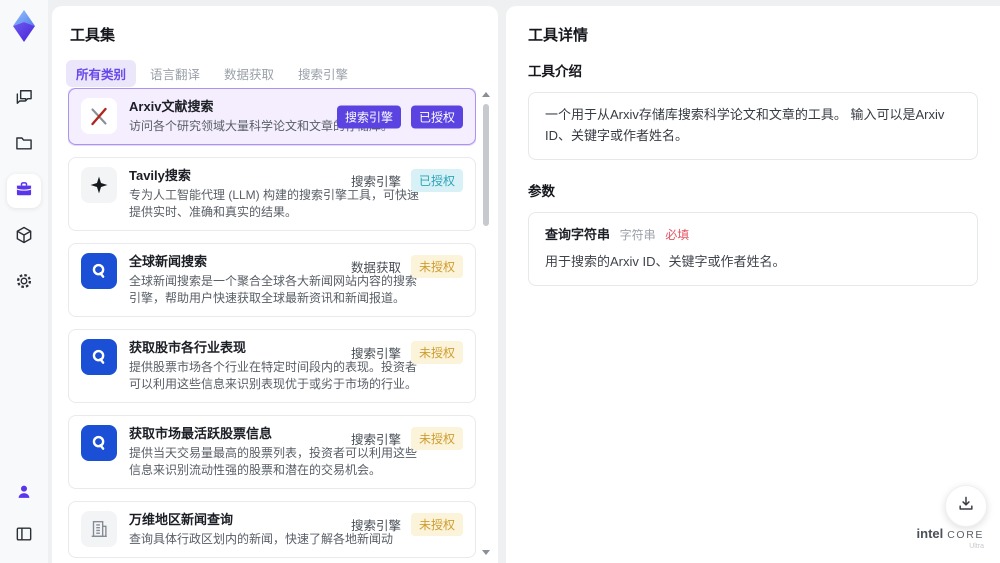  Describe the element at coordinates (555, 71) in the screenshot. I see `intro-heading: 工具介绍` at that location.